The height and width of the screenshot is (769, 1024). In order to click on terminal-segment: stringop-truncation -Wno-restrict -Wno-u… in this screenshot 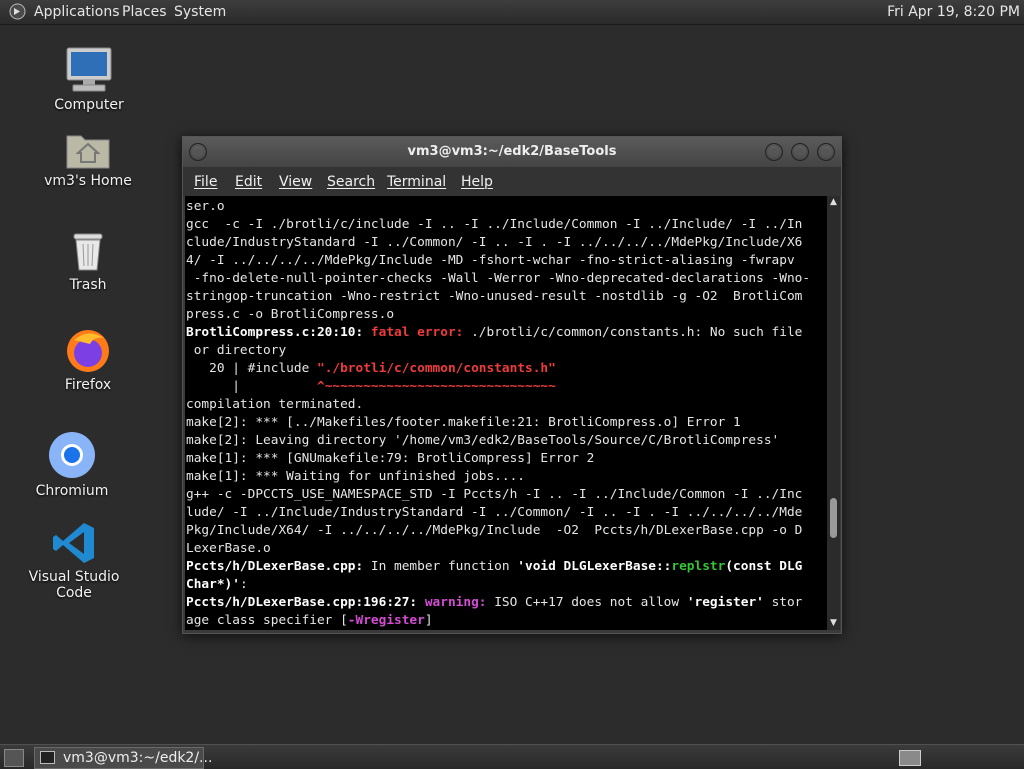, I will do `click(494, 296)`.